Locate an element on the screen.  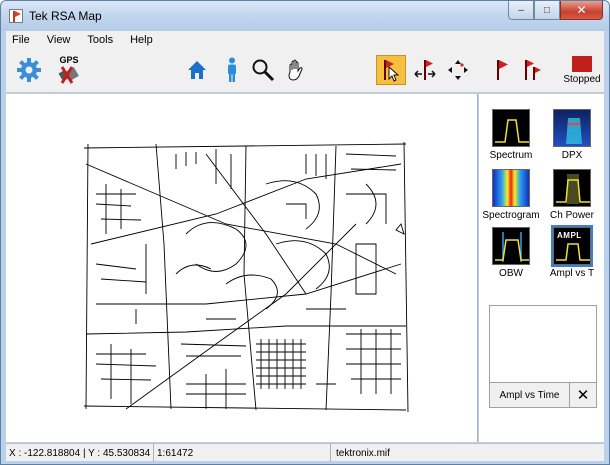
coords-readout: X : -122.818804 | Y : 45.530834 is located at coordinates (80, 453).